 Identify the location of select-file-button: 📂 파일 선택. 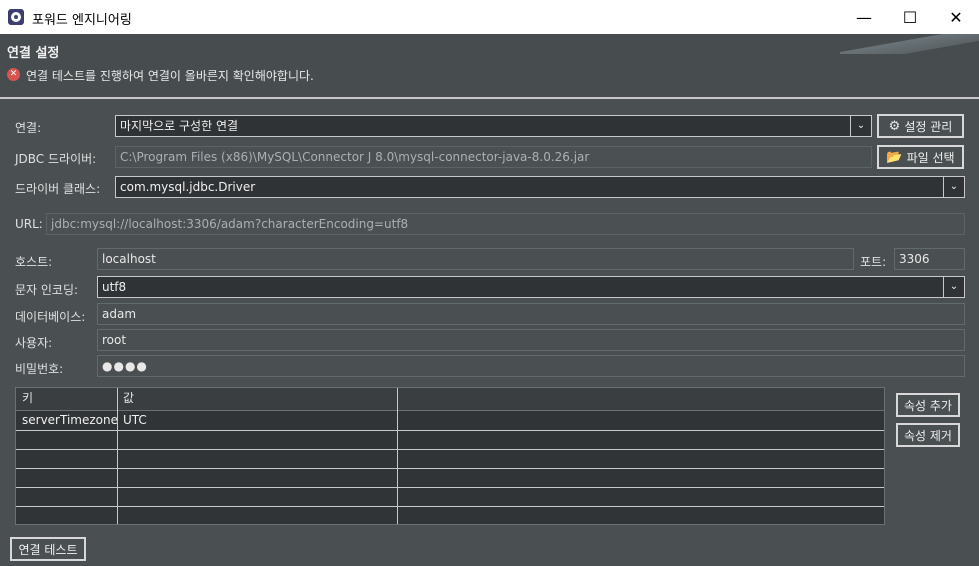
(920, 157).